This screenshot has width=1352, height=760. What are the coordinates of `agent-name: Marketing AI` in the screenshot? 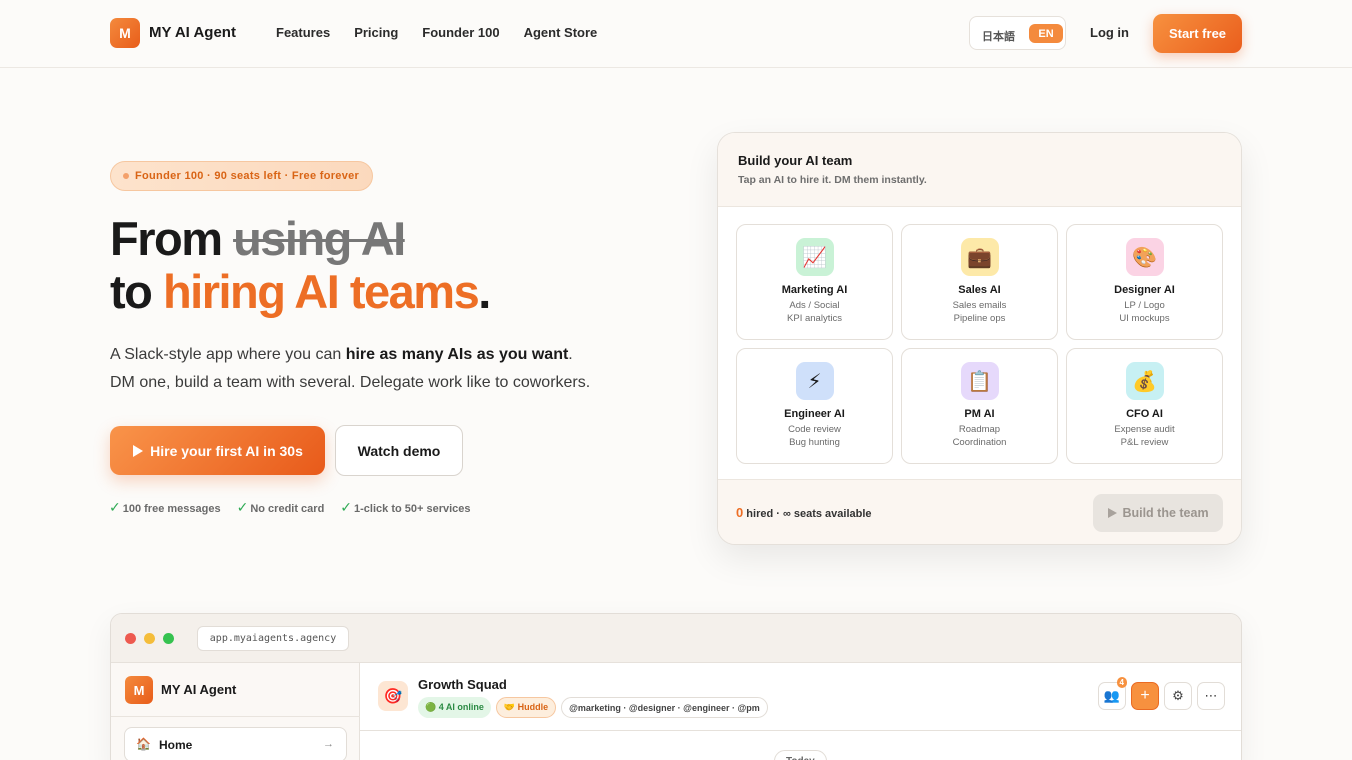 It's located at (814, 290).